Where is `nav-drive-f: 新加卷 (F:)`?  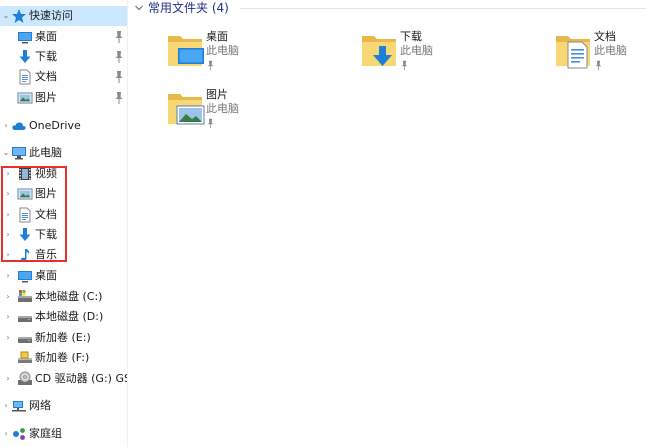
nav-drive-f: 新加卷 (F:) is located at coordinates (63, 358).